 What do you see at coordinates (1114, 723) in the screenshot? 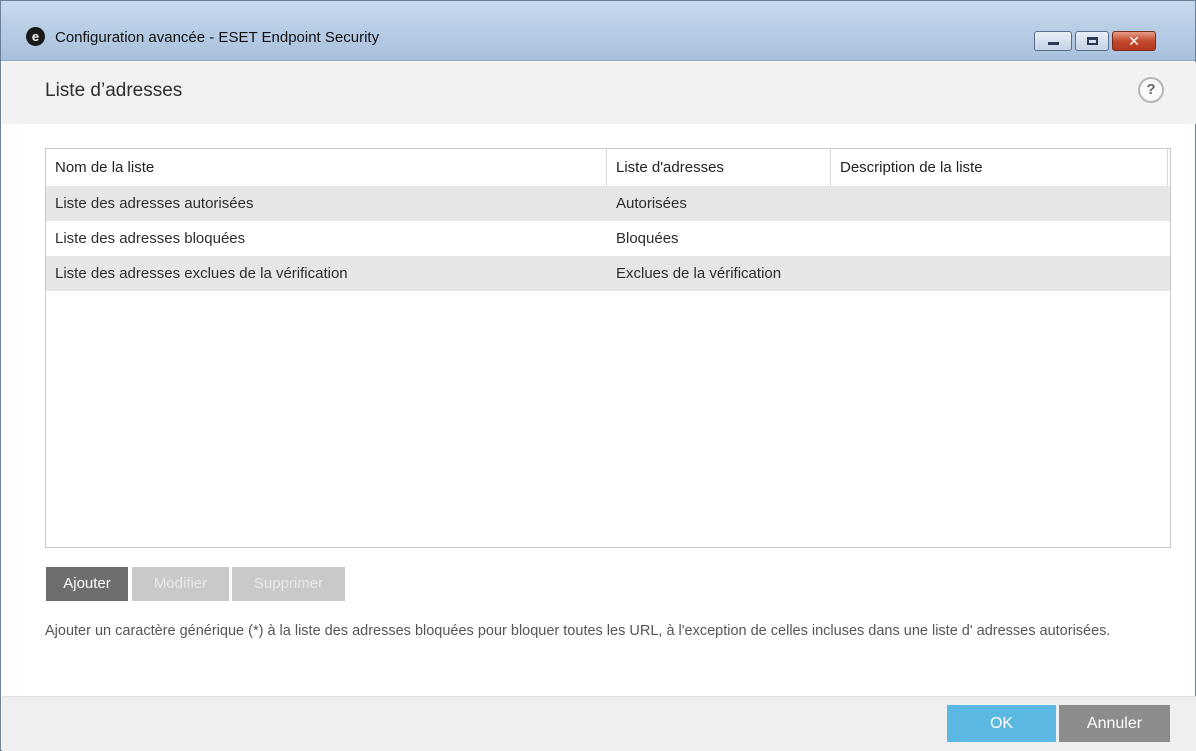
I see `cancel-button: Annuler` at bounding box center [1114, 723].